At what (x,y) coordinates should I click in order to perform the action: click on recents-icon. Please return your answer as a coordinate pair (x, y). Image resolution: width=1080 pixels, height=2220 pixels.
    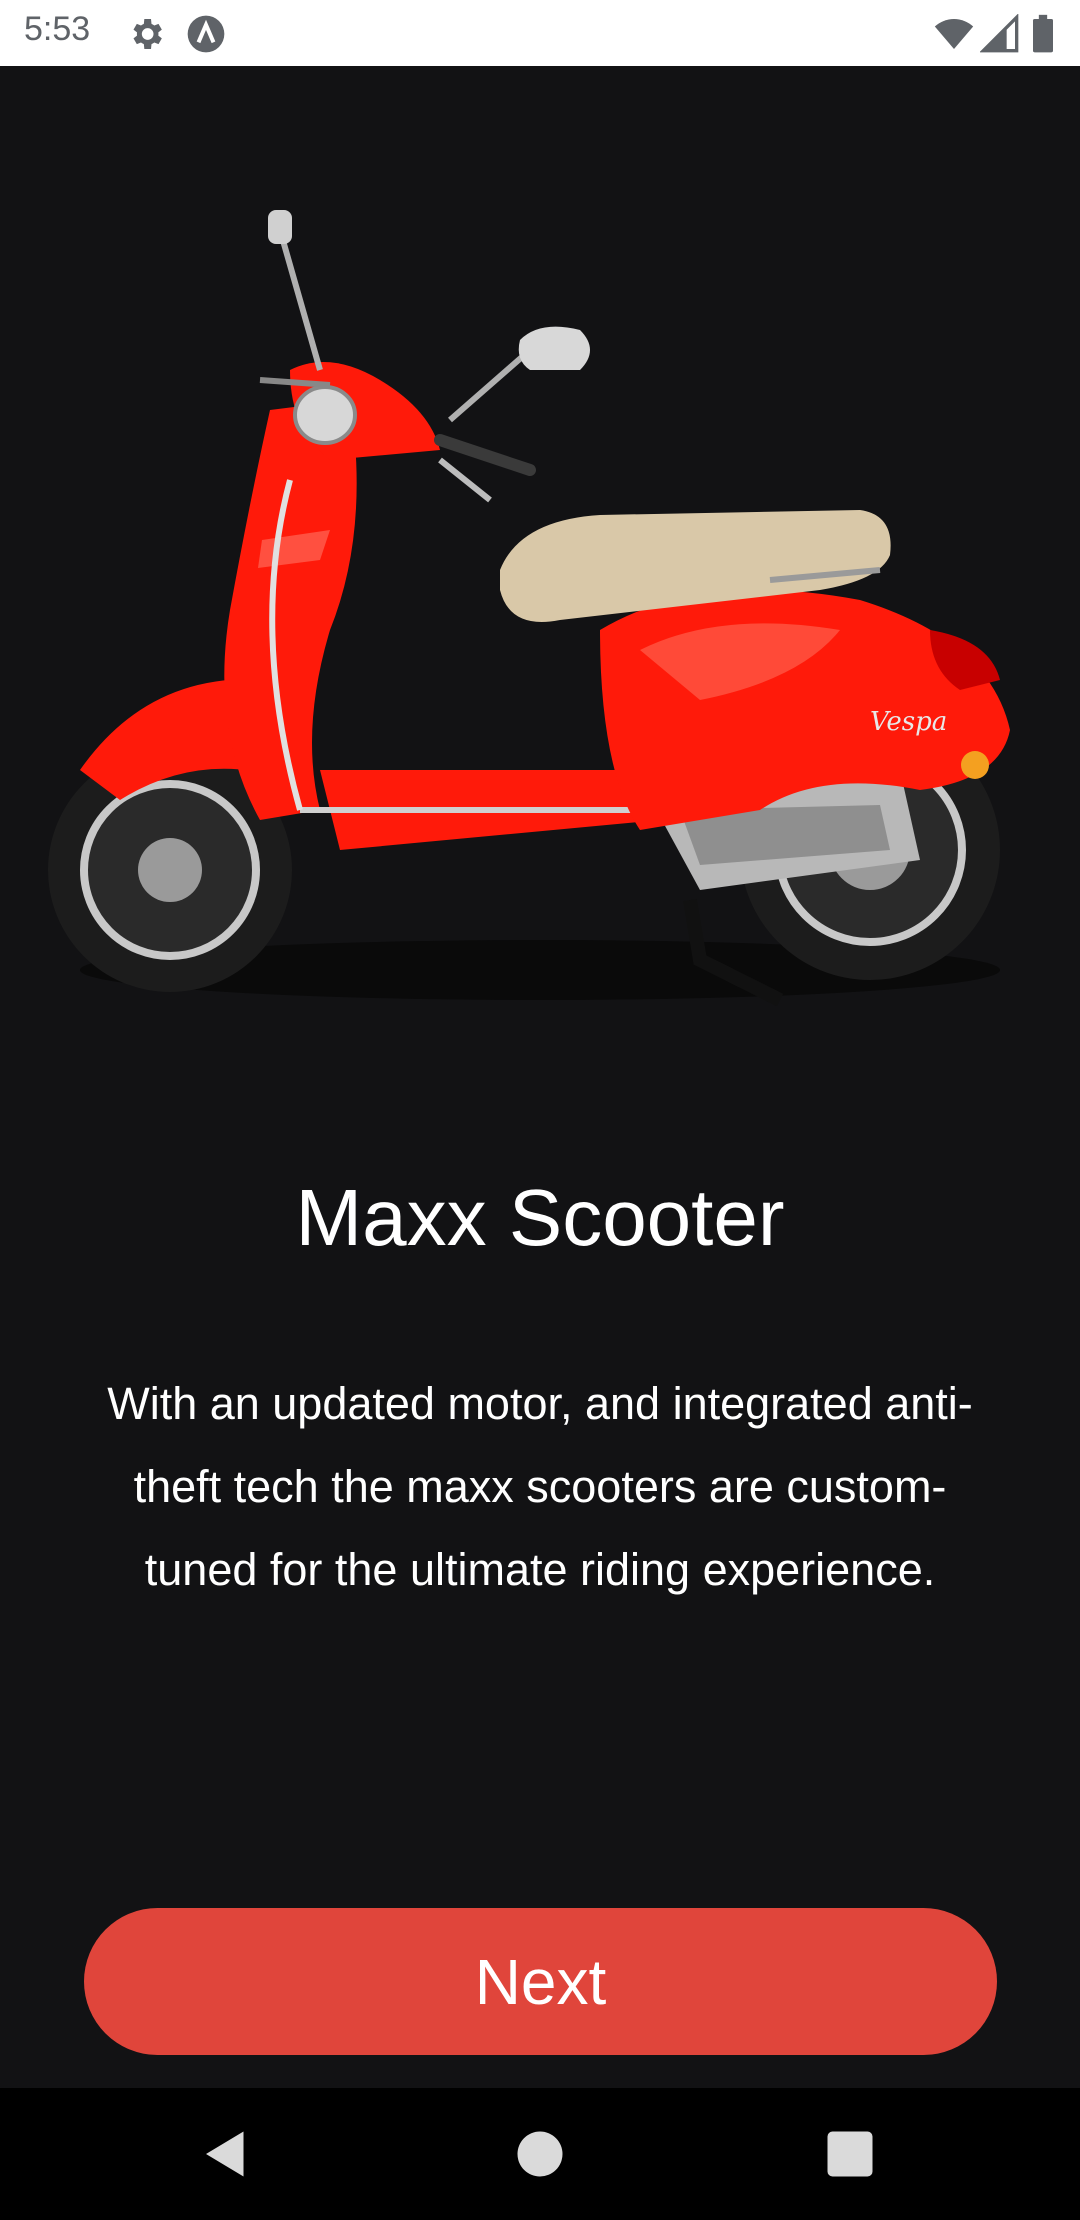
    Looking at the image, I should click on (850, 2154).